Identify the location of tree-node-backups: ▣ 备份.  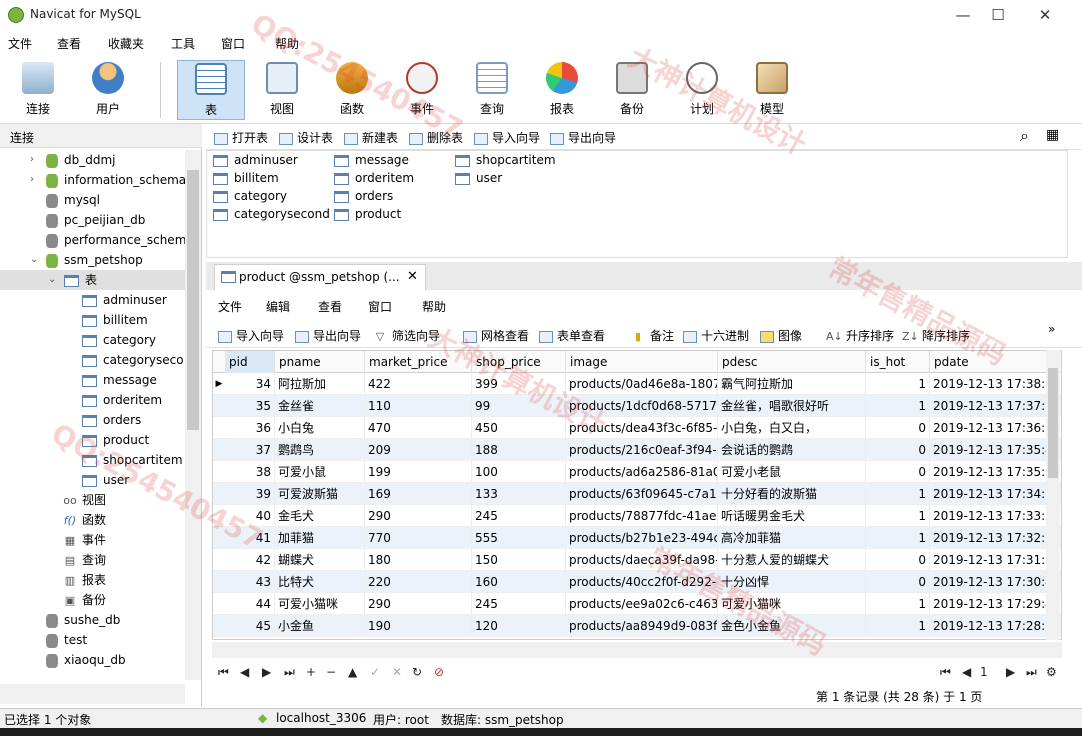
(84, 600).